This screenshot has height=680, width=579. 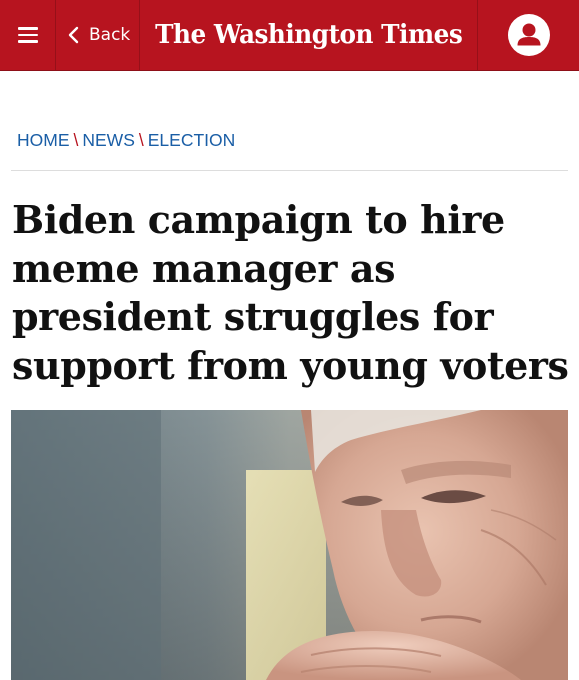 I want to click on breadcrumb-home: HOME, so click(x=43, y=140).